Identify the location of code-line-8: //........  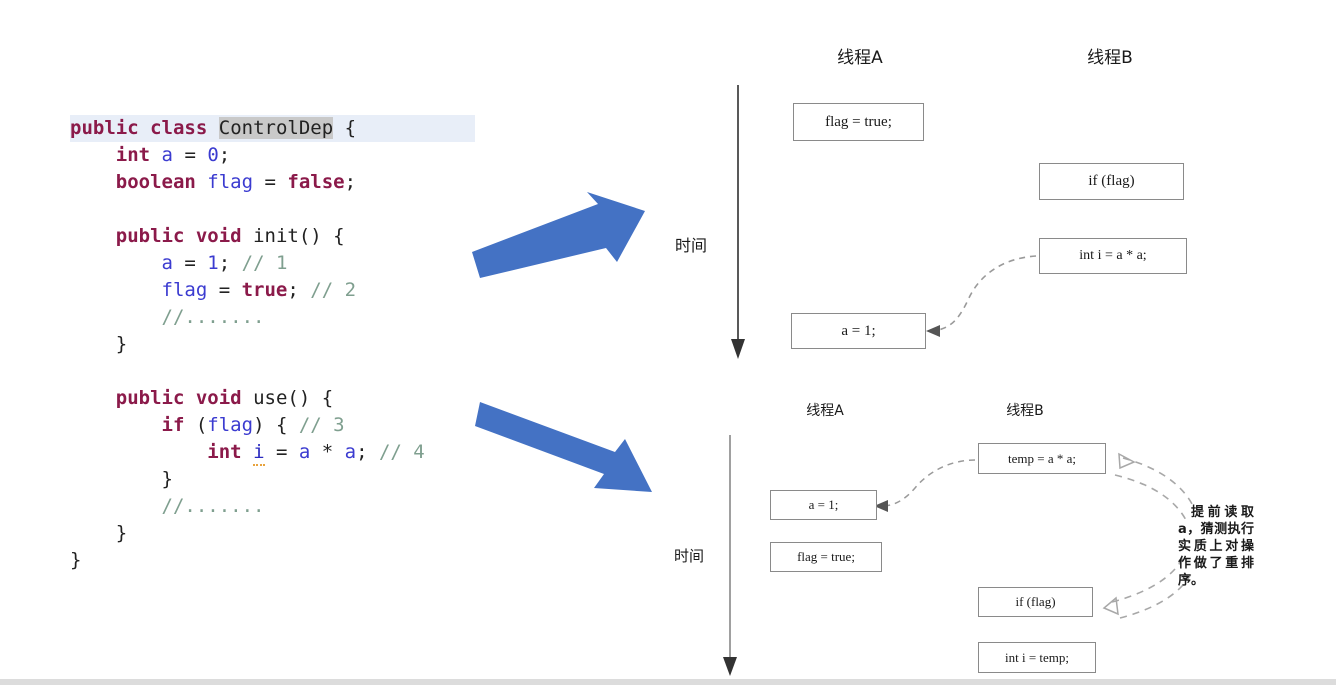
(330, 317).